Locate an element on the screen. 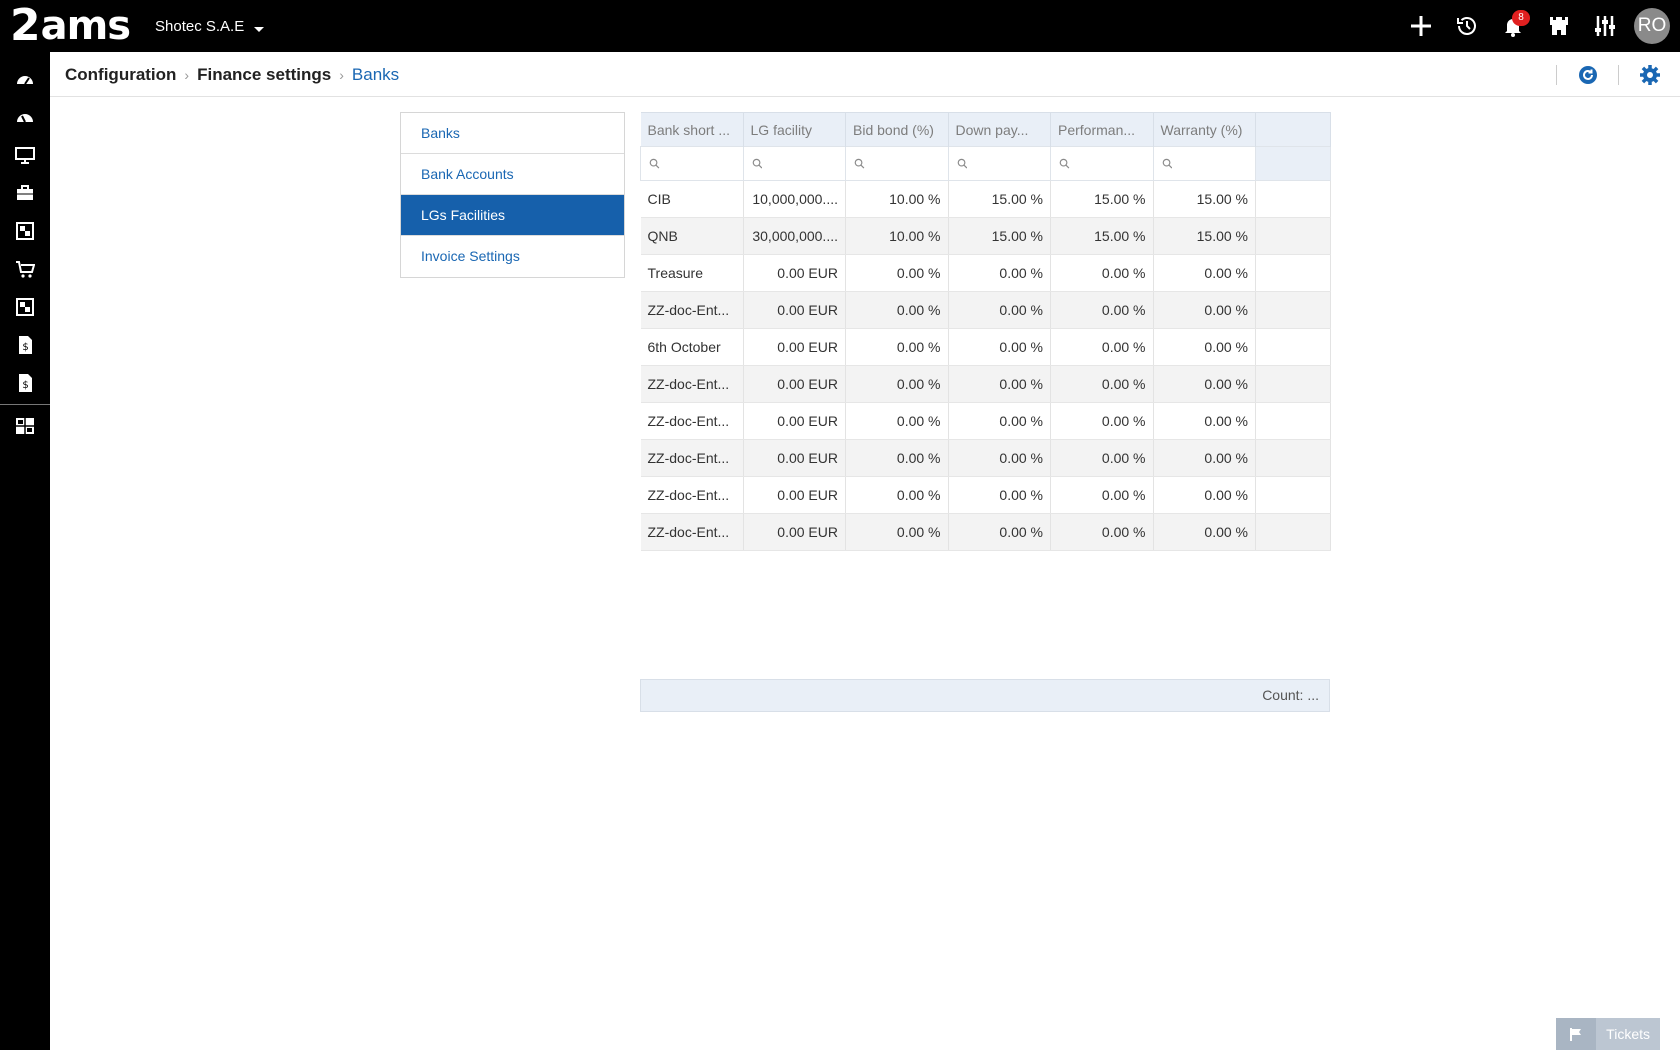  breadcrumb-configuration: Configuration is located at coordinates (120, 75).